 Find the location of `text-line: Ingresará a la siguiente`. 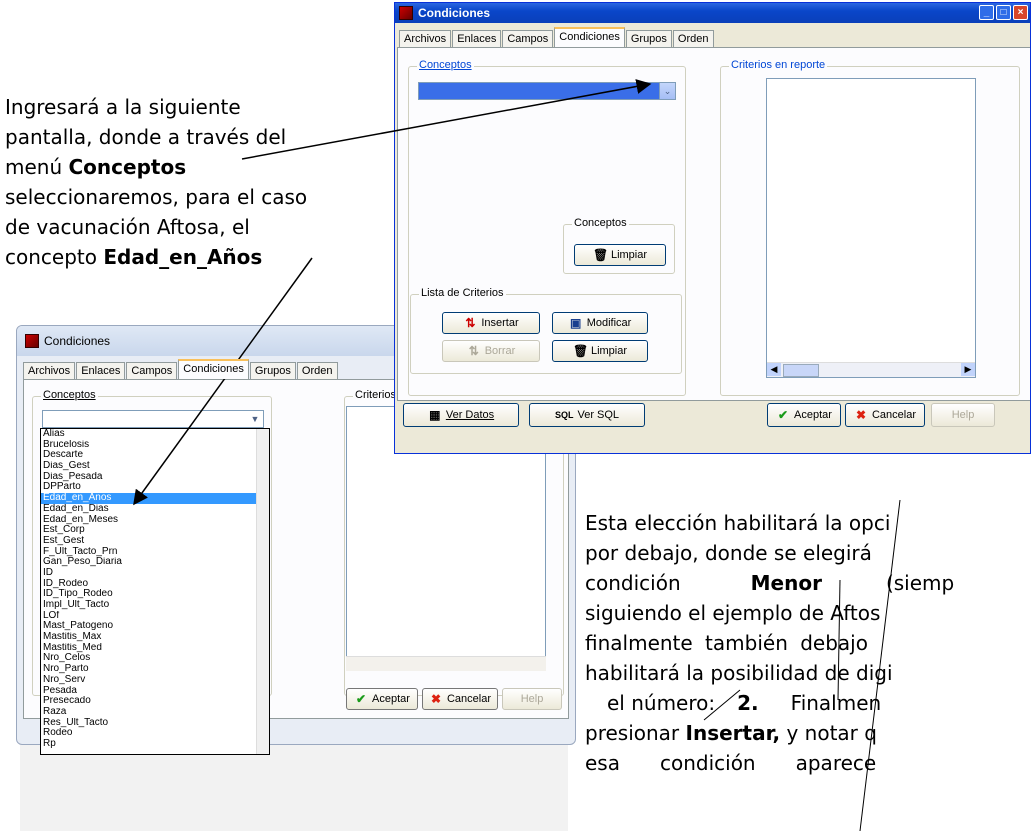

text-line: Ingresará a la siguiente is located at coordinates (123, 107).